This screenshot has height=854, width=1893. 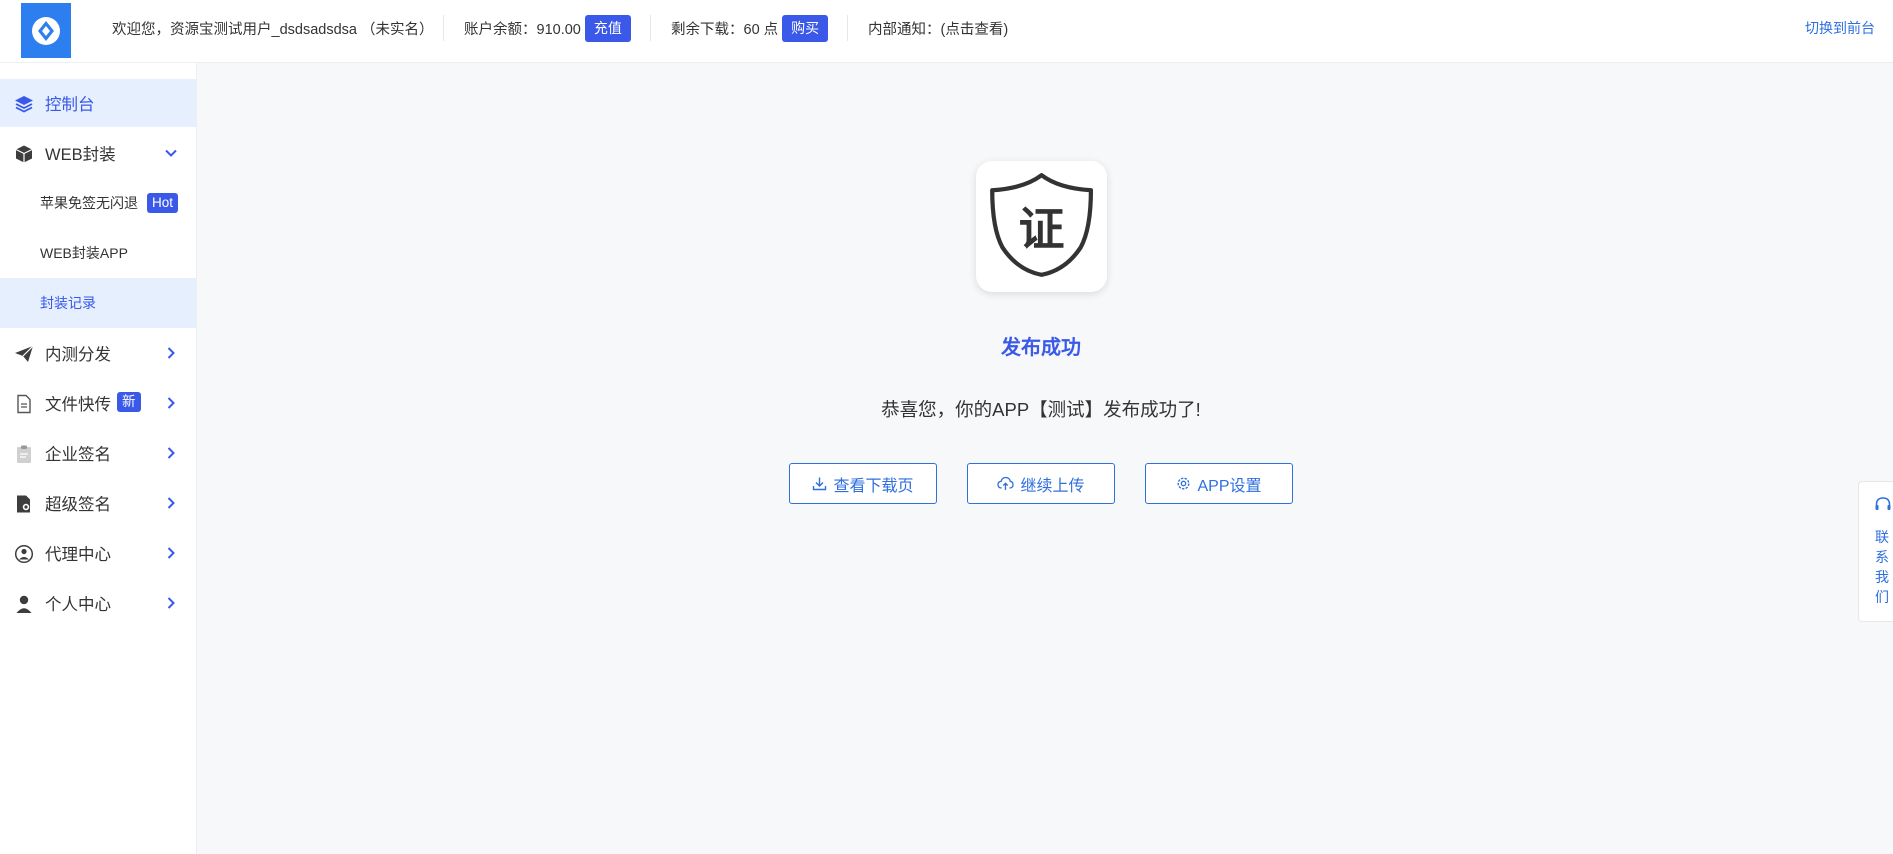 I want to click on sidebar-item-beta-distribution: 内测分发, so click(x=98, y=353).